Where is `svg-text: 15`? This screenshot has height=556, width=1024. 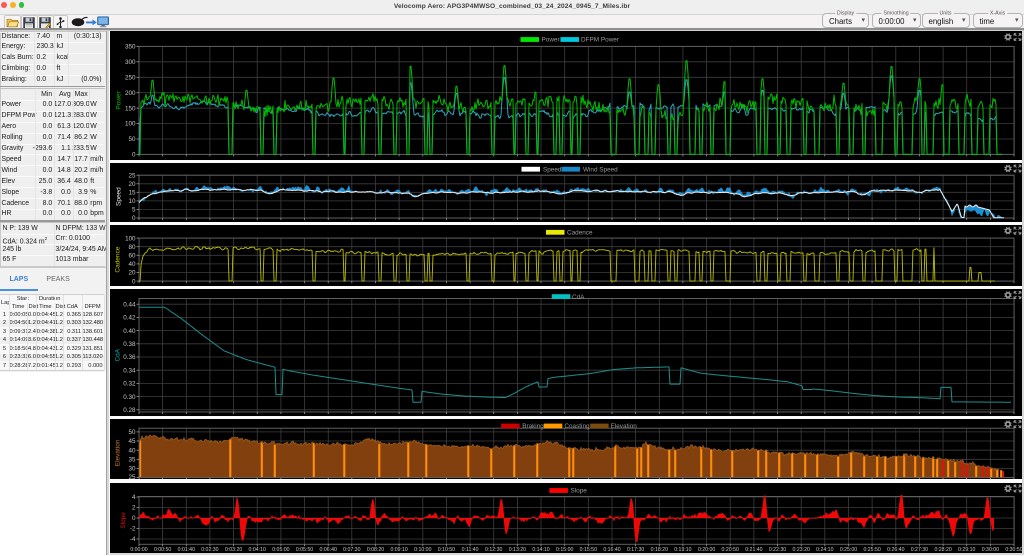 svg-text: 15 is located at coordinates (131, 192).